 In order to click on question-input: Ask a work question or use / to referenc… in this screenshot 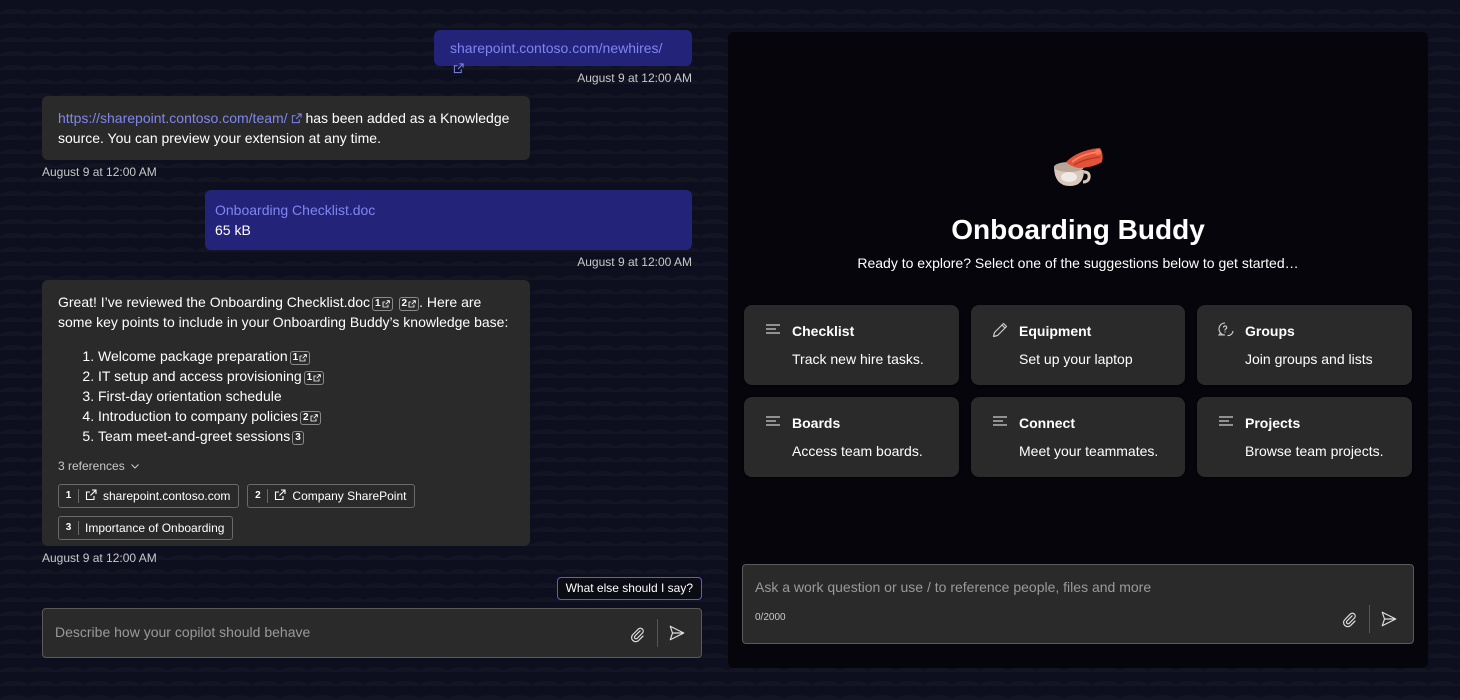, I will do `click(1078, 604)`.